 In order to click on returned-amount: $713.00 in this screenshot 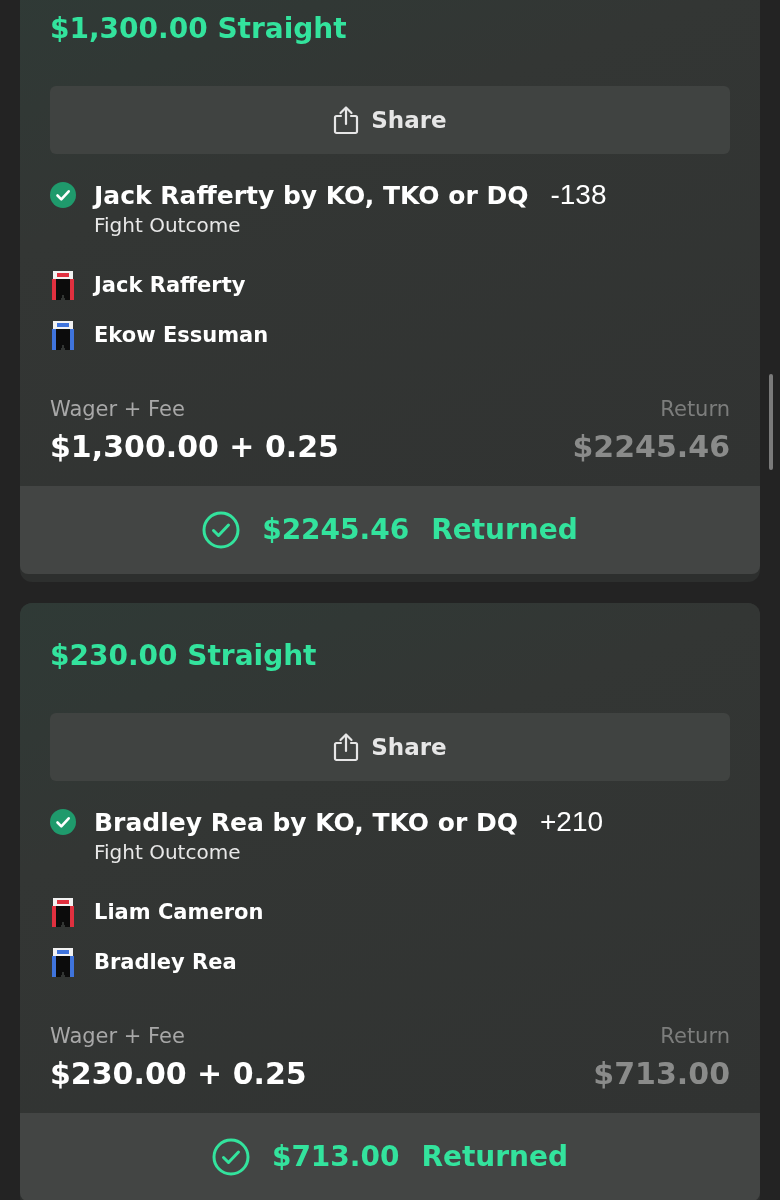, I will do `click(335, 1157)`.